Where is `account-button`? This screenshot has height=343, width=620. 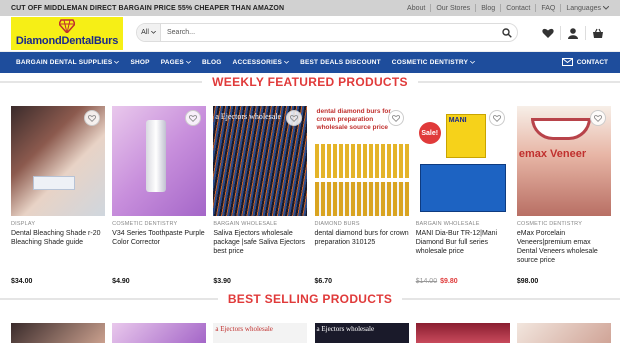 account-button is located at coordinates (573, 33).